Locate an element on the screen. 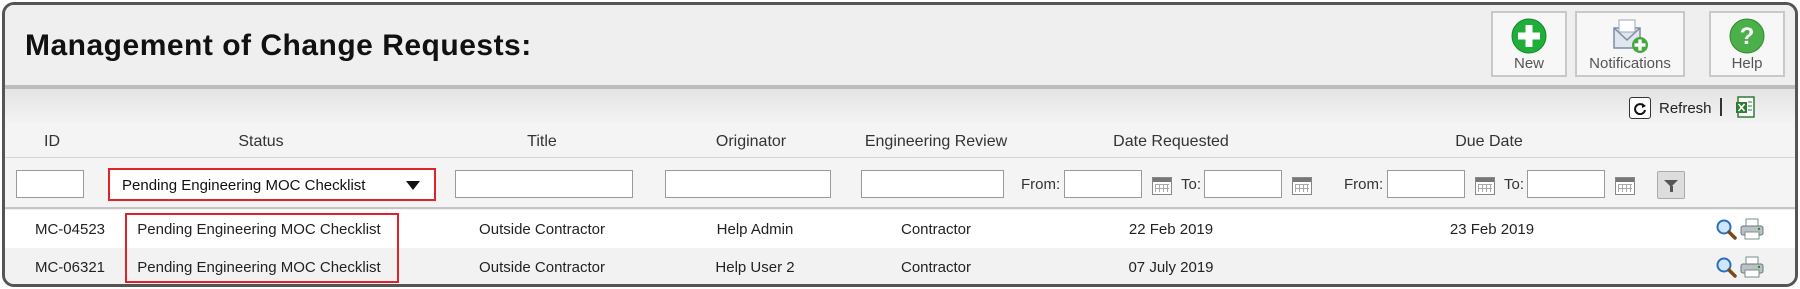  due-date-from-input is located at coordinates (1426, 184).